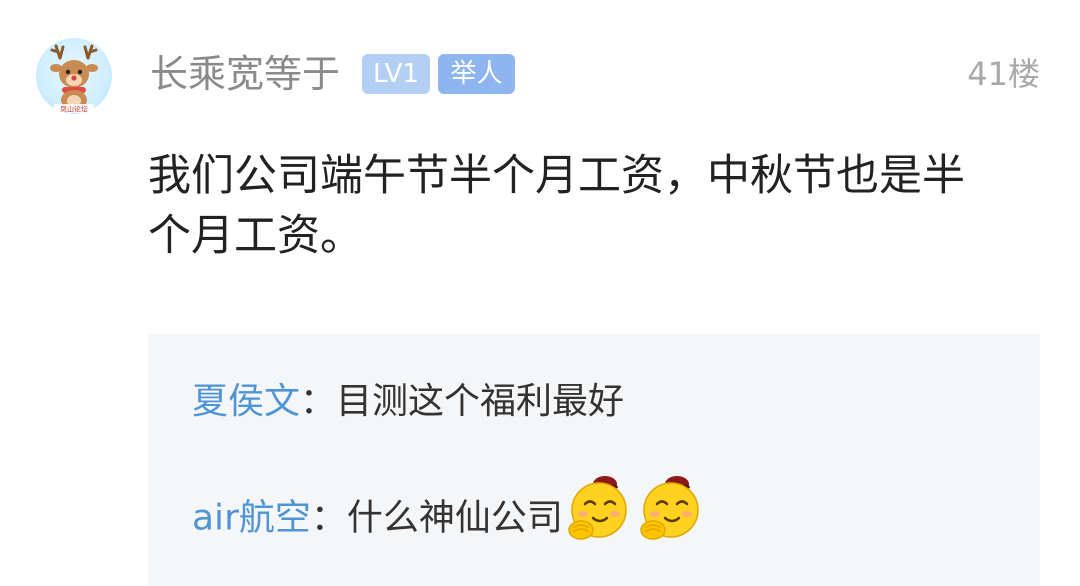 The width and height of the screenshot is (1080, 586). I want to click on post-content: 我们公司端午节半个月工资，中秋节也是半个月工资。, so click(556, 206).